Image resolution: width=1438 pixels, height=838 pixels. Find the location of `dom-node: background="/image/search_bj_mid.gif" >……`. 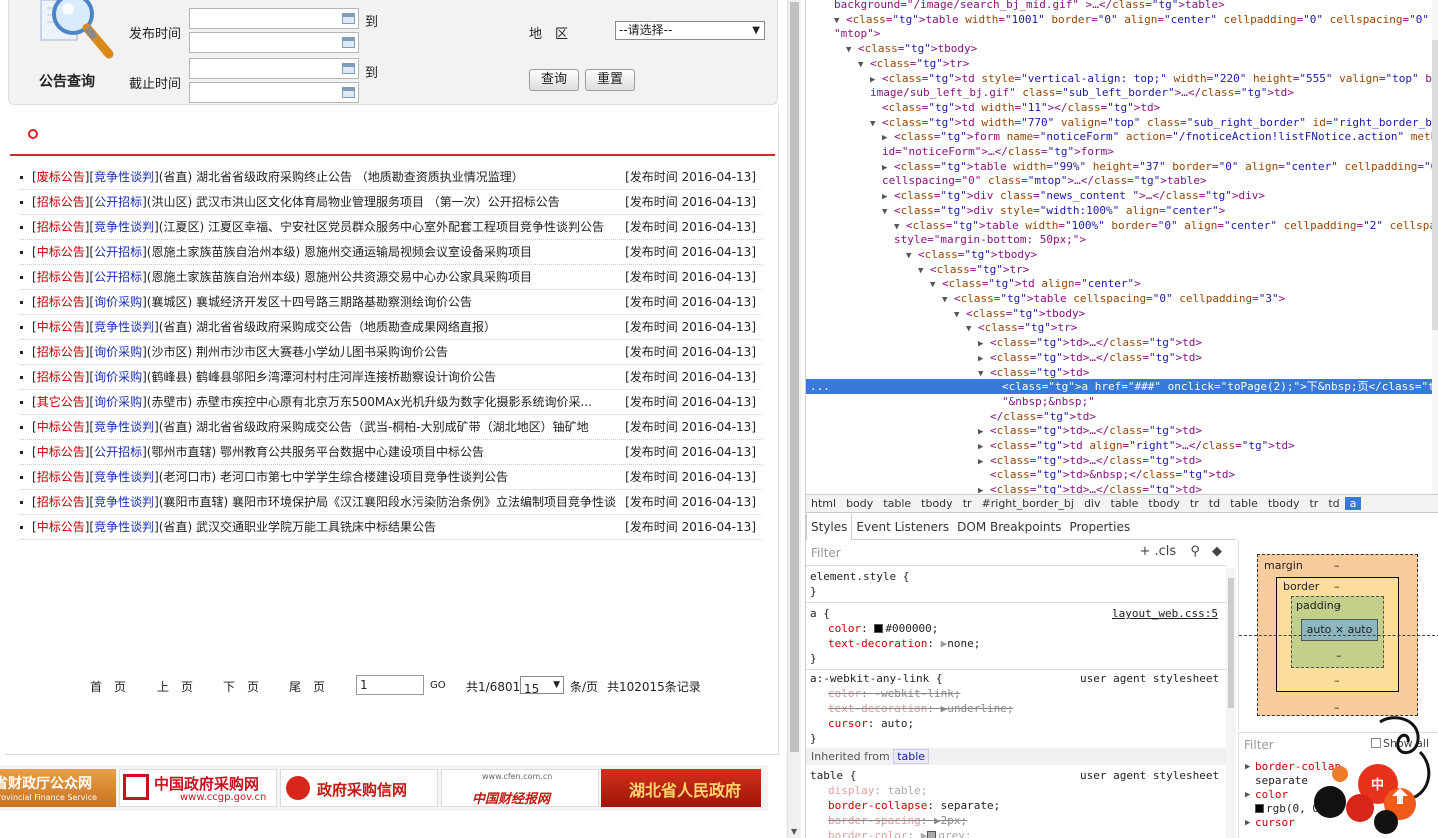

dom-node: background="/image/search_bj_mid.gif" >…… is located at coordinates (1120, 6).